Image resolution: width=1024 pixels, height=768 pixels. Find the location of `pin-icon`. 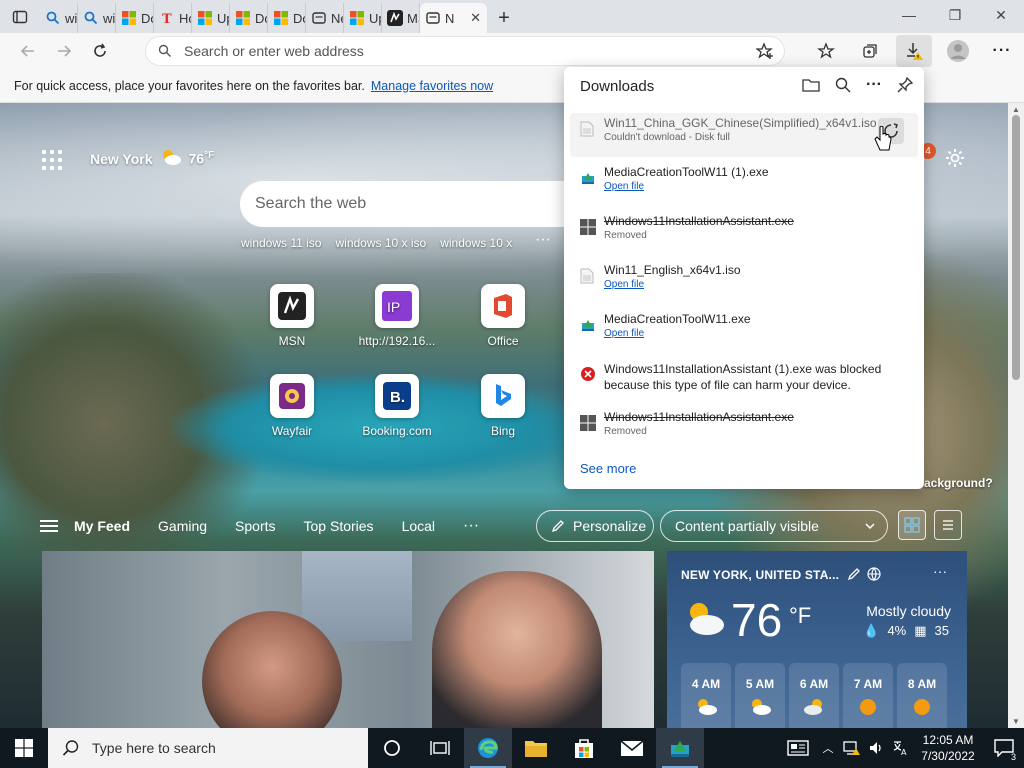

pin-icon is located at coordinates (905, 86).